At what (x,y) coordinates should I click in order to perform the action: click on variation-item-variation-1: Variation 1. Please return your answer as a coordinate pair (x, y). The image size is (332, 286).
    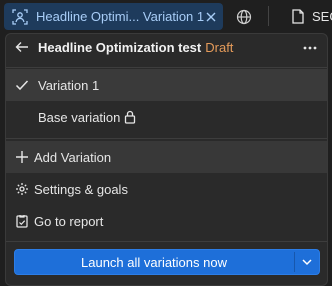
    Looking at the image, I should click on (166, 85).